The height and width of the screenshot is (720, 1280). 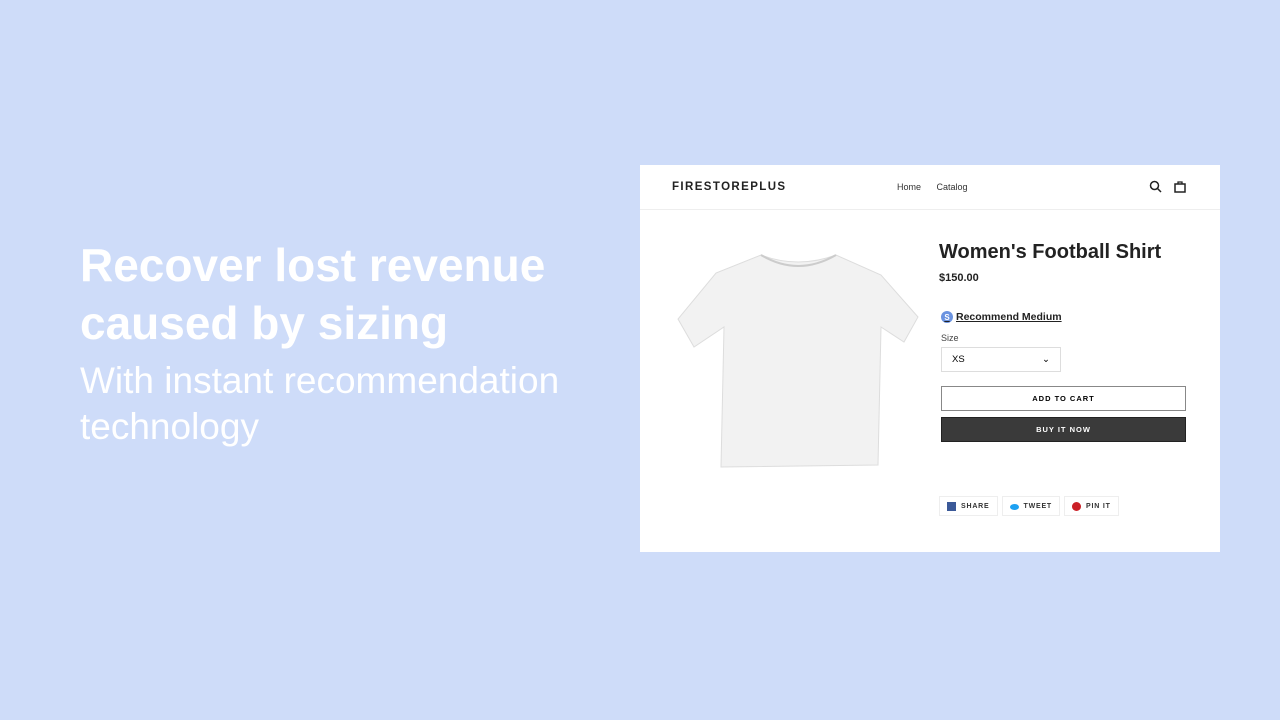 What do you see at coordinates (1046, 359) in the screenshot?
I see `chevron-down-icon: ⌄` at bounding box center [1046, 359].